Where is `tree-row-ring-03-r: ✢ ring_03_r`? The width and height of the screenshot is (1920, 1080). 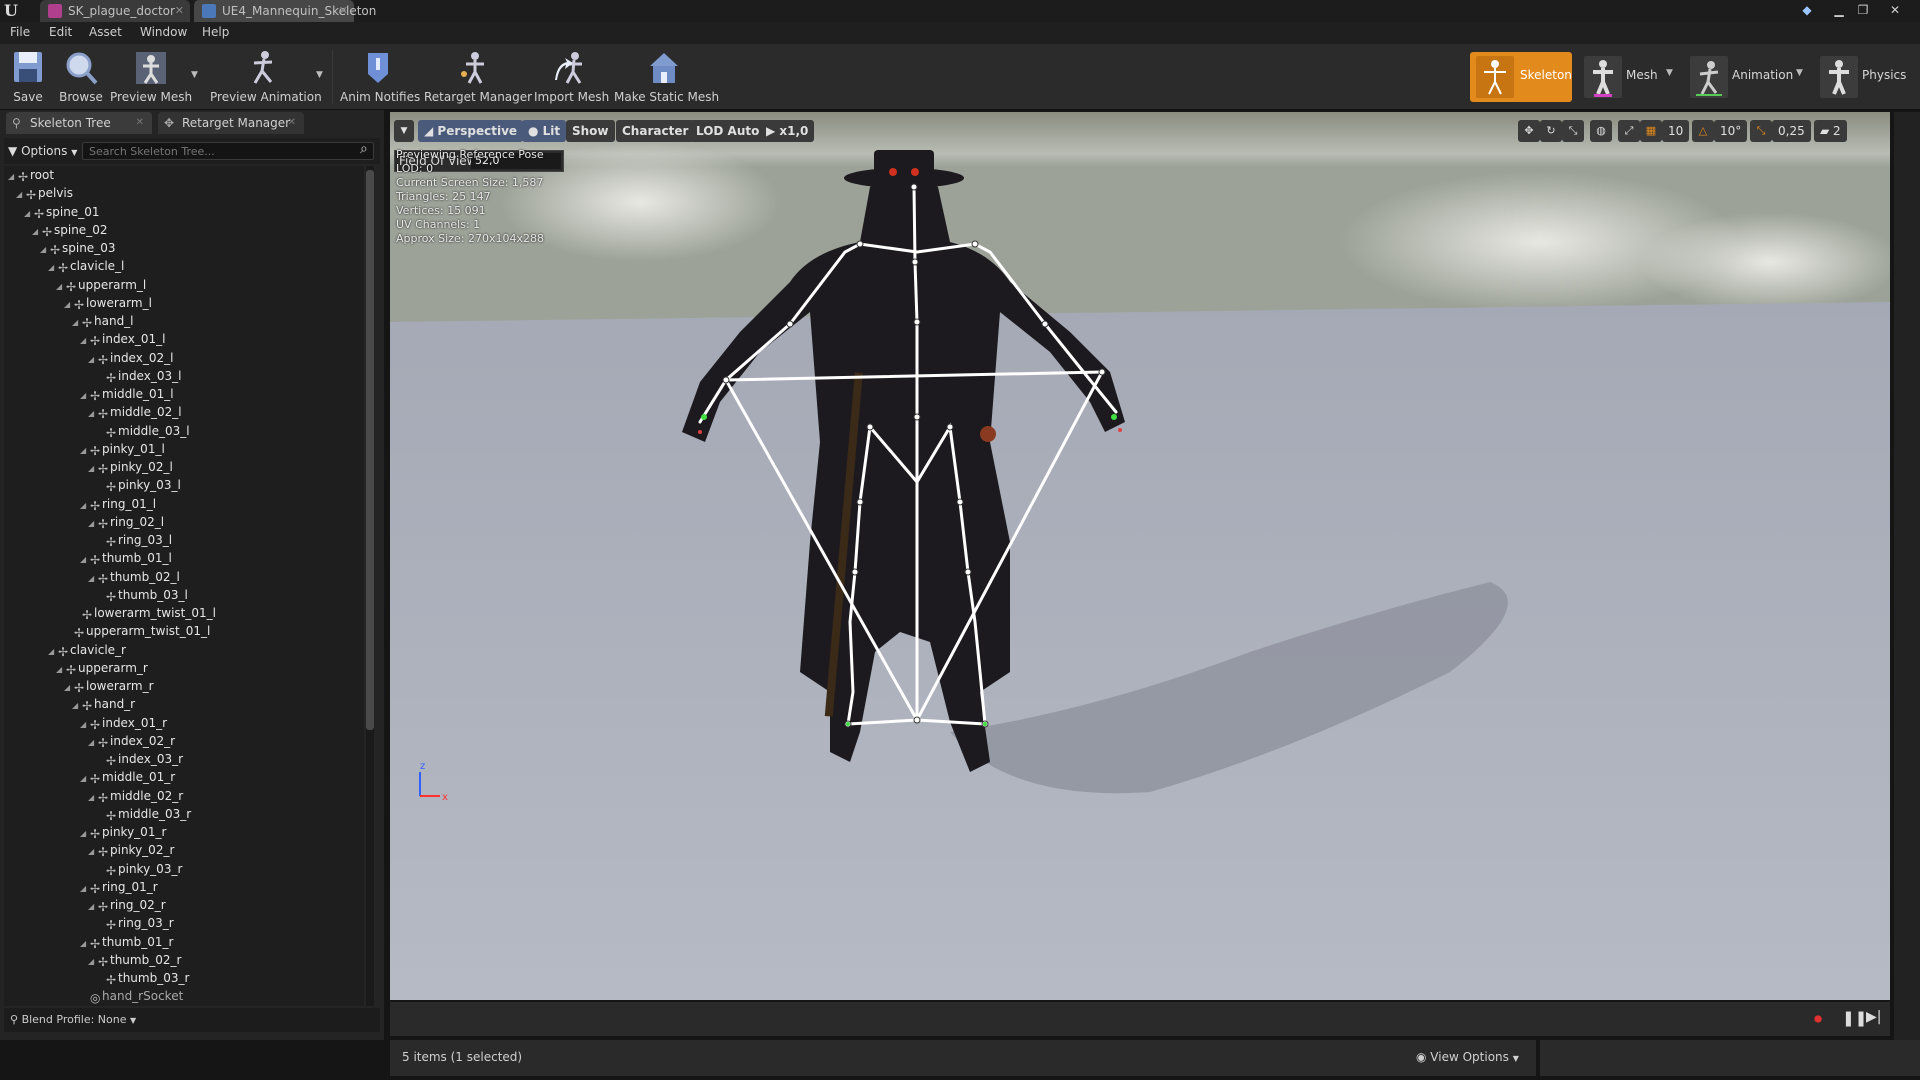
tree-row-ring-03-r: ✢ ring_03_r is located at coordinates (135, 923).